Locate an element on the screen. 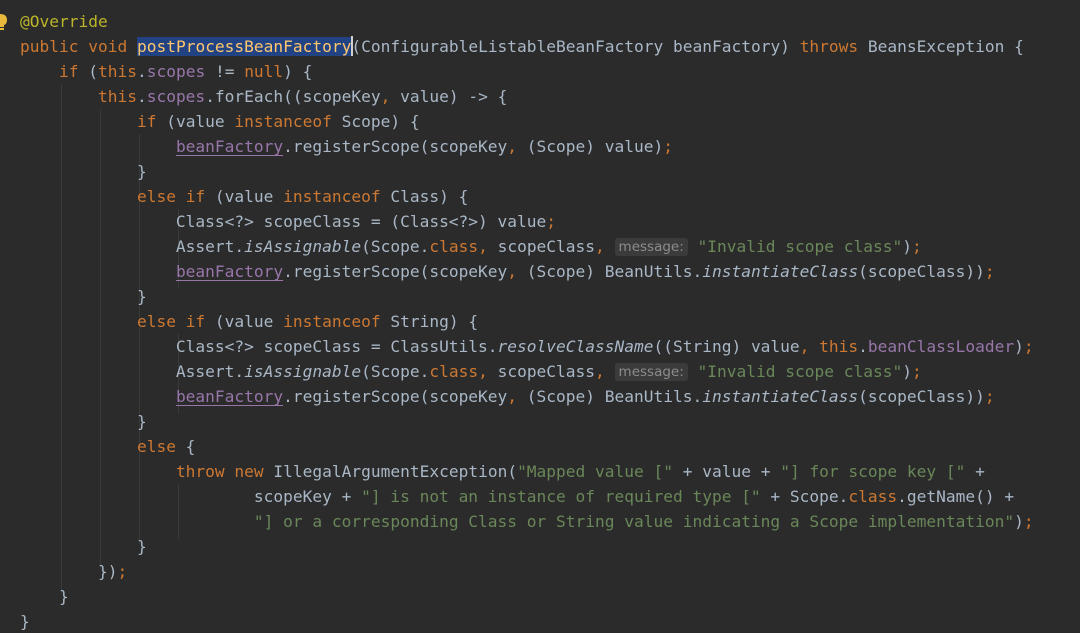  code-line: }); is located at coordinates (73, 571).